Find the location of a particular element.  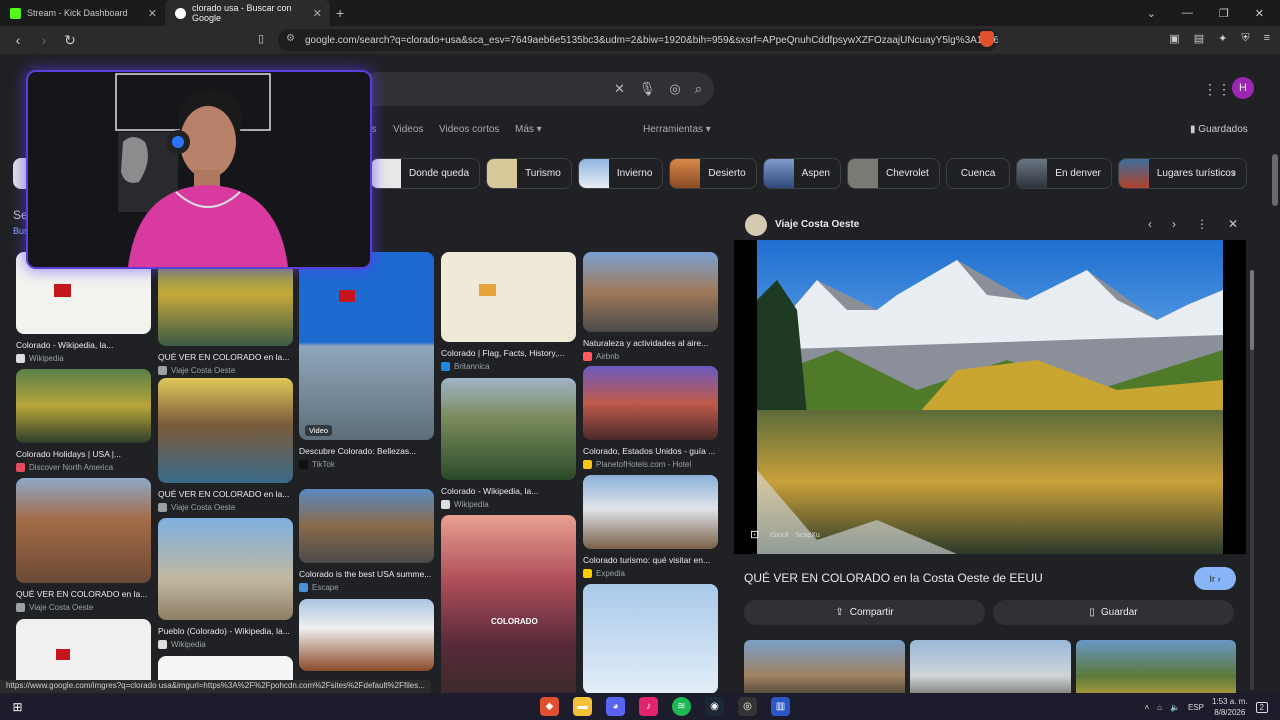

search-icon: ⌕ is located at coordinates (698, 89).